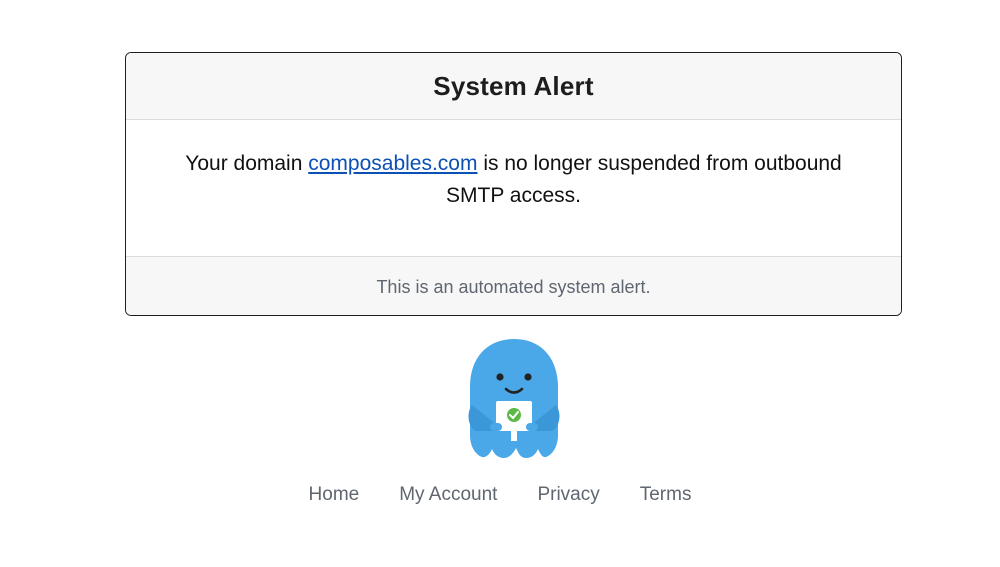  Describe the element at coordinates (448, 495) in the screenshot. I see `footer-link-my-account: My Account` at that location.